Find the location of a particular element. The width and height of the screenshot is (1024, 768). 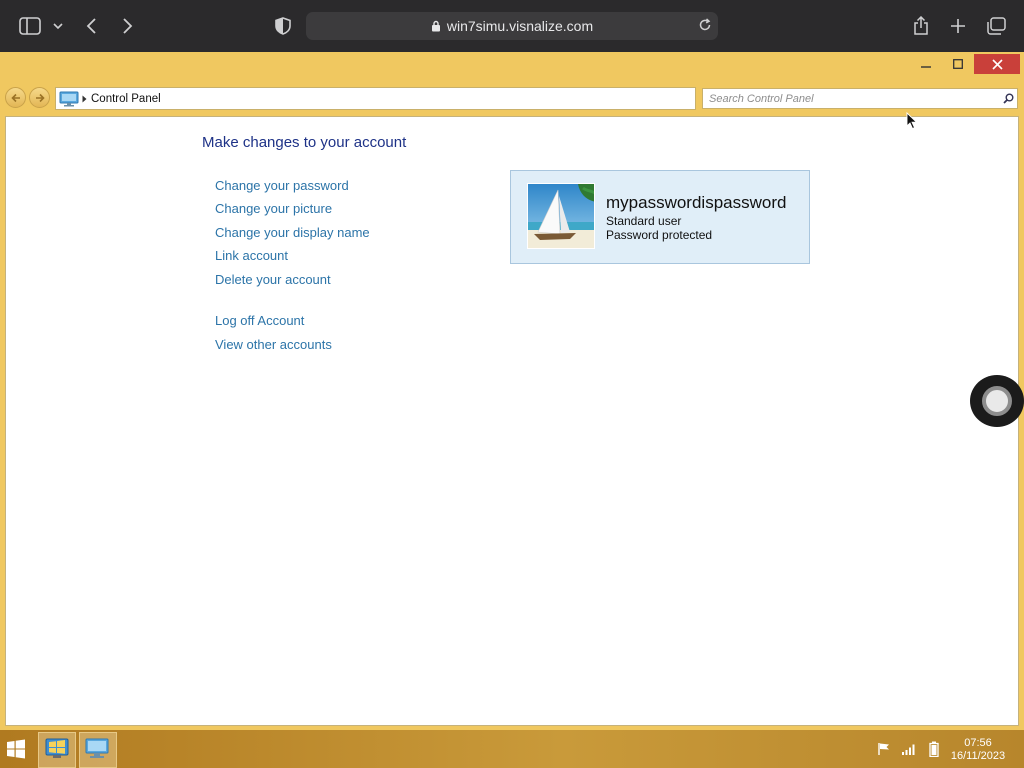

start-button is located at coordinates (16, 749).